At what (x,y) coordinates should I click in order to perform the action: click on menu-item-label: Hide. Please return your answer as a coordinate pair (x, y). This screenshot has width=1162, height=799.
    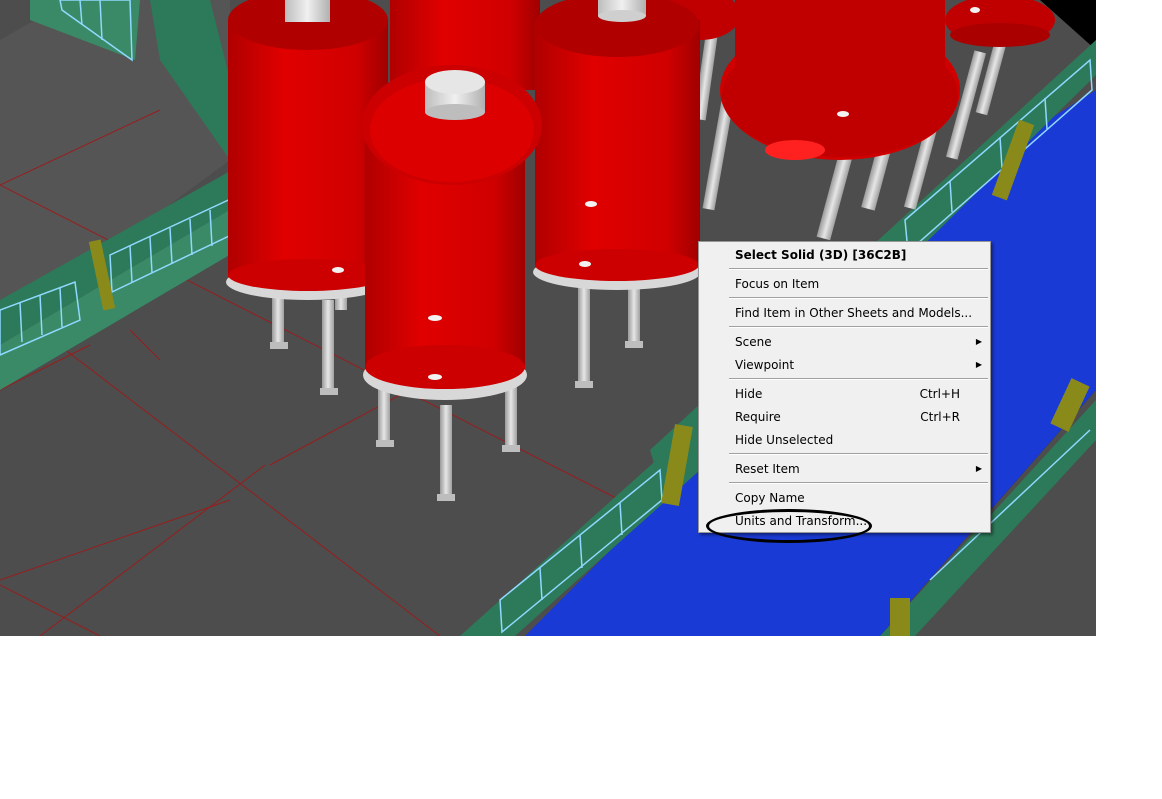
    Looking at the image, I should click on (749, 394).